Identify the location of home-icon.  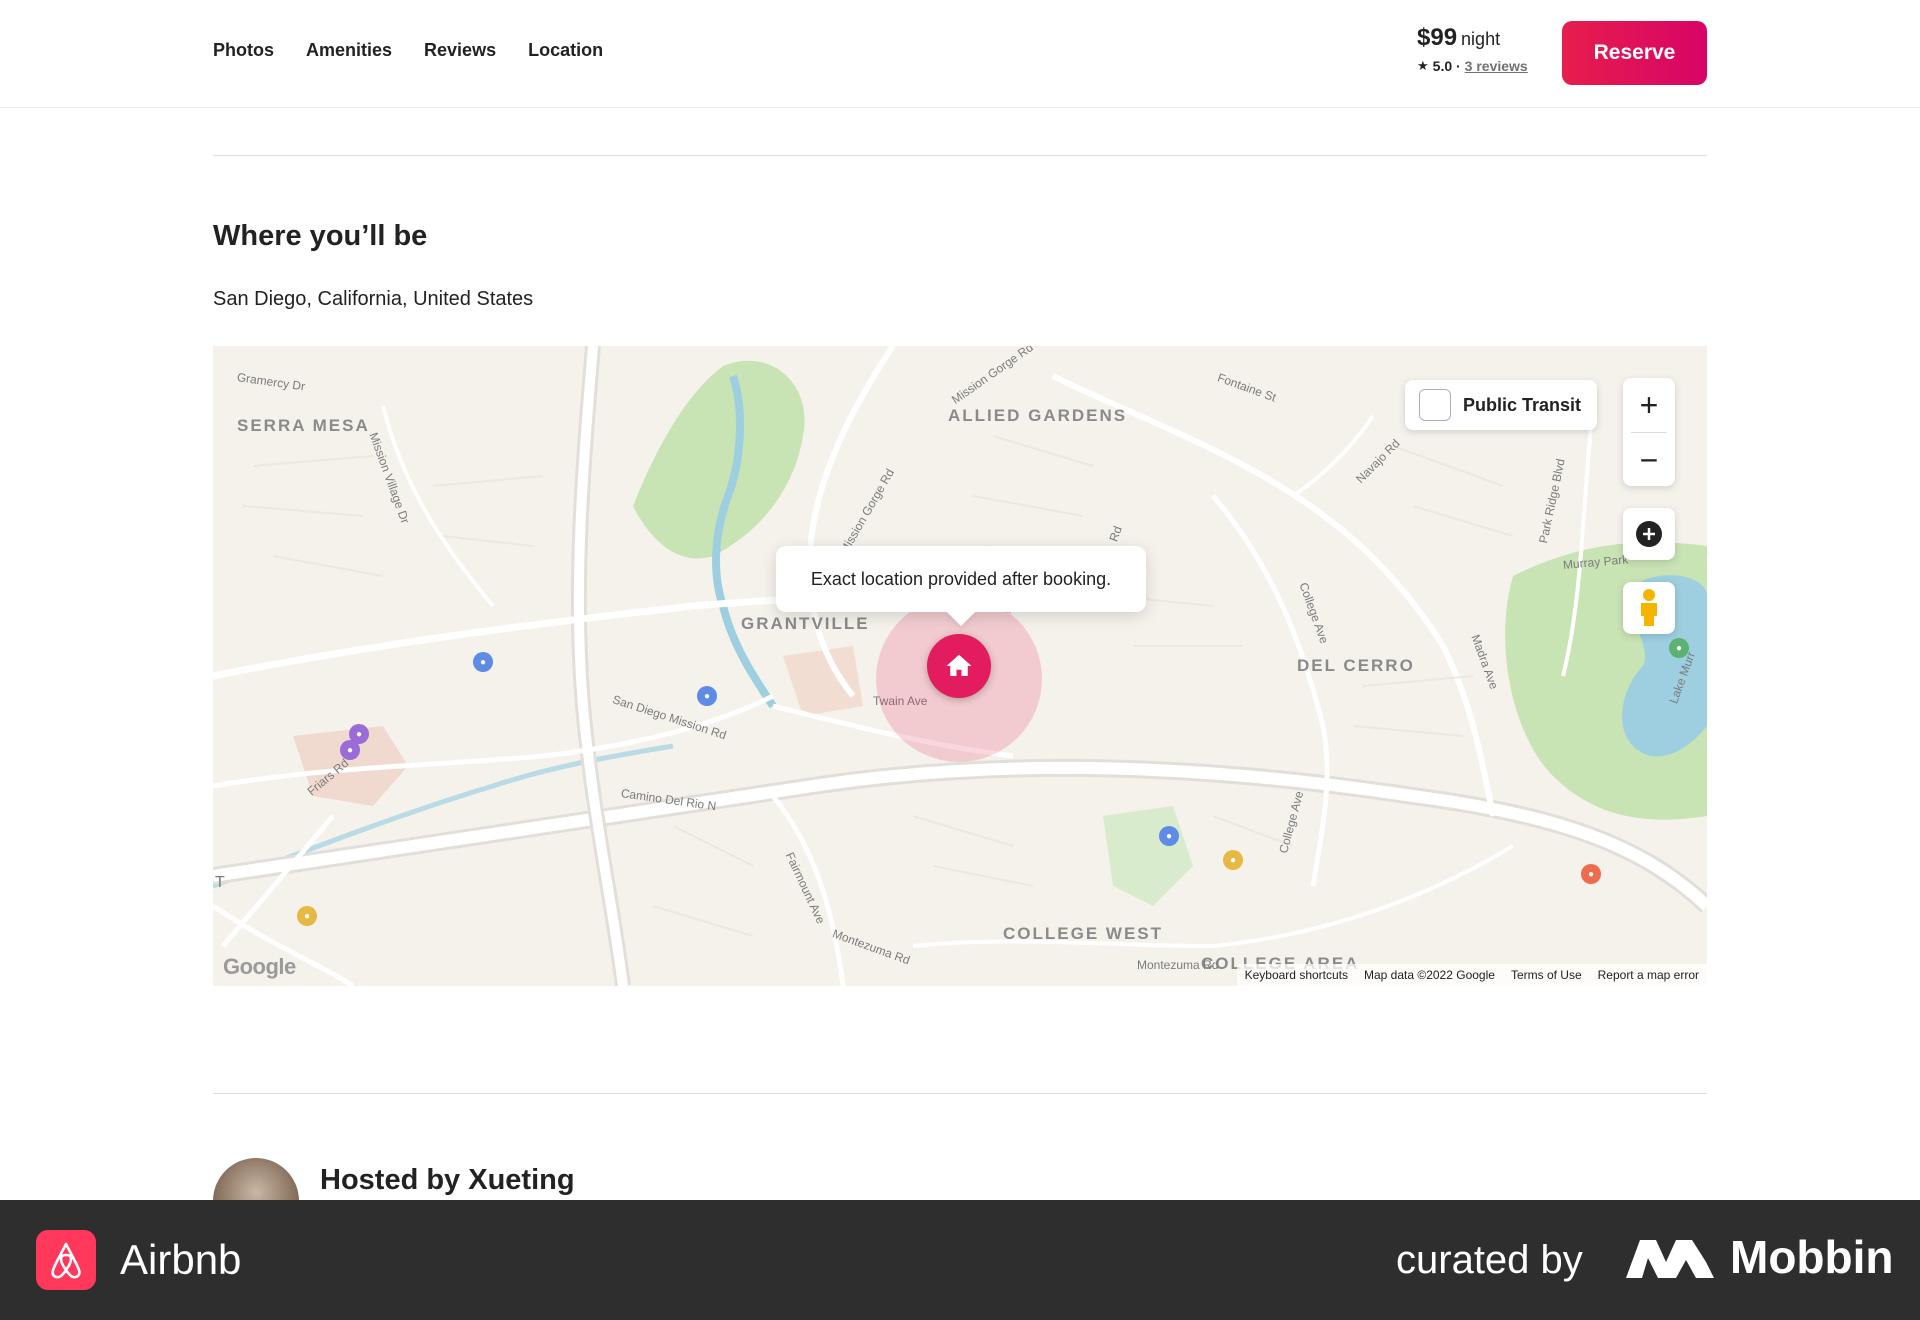
(959, 665).